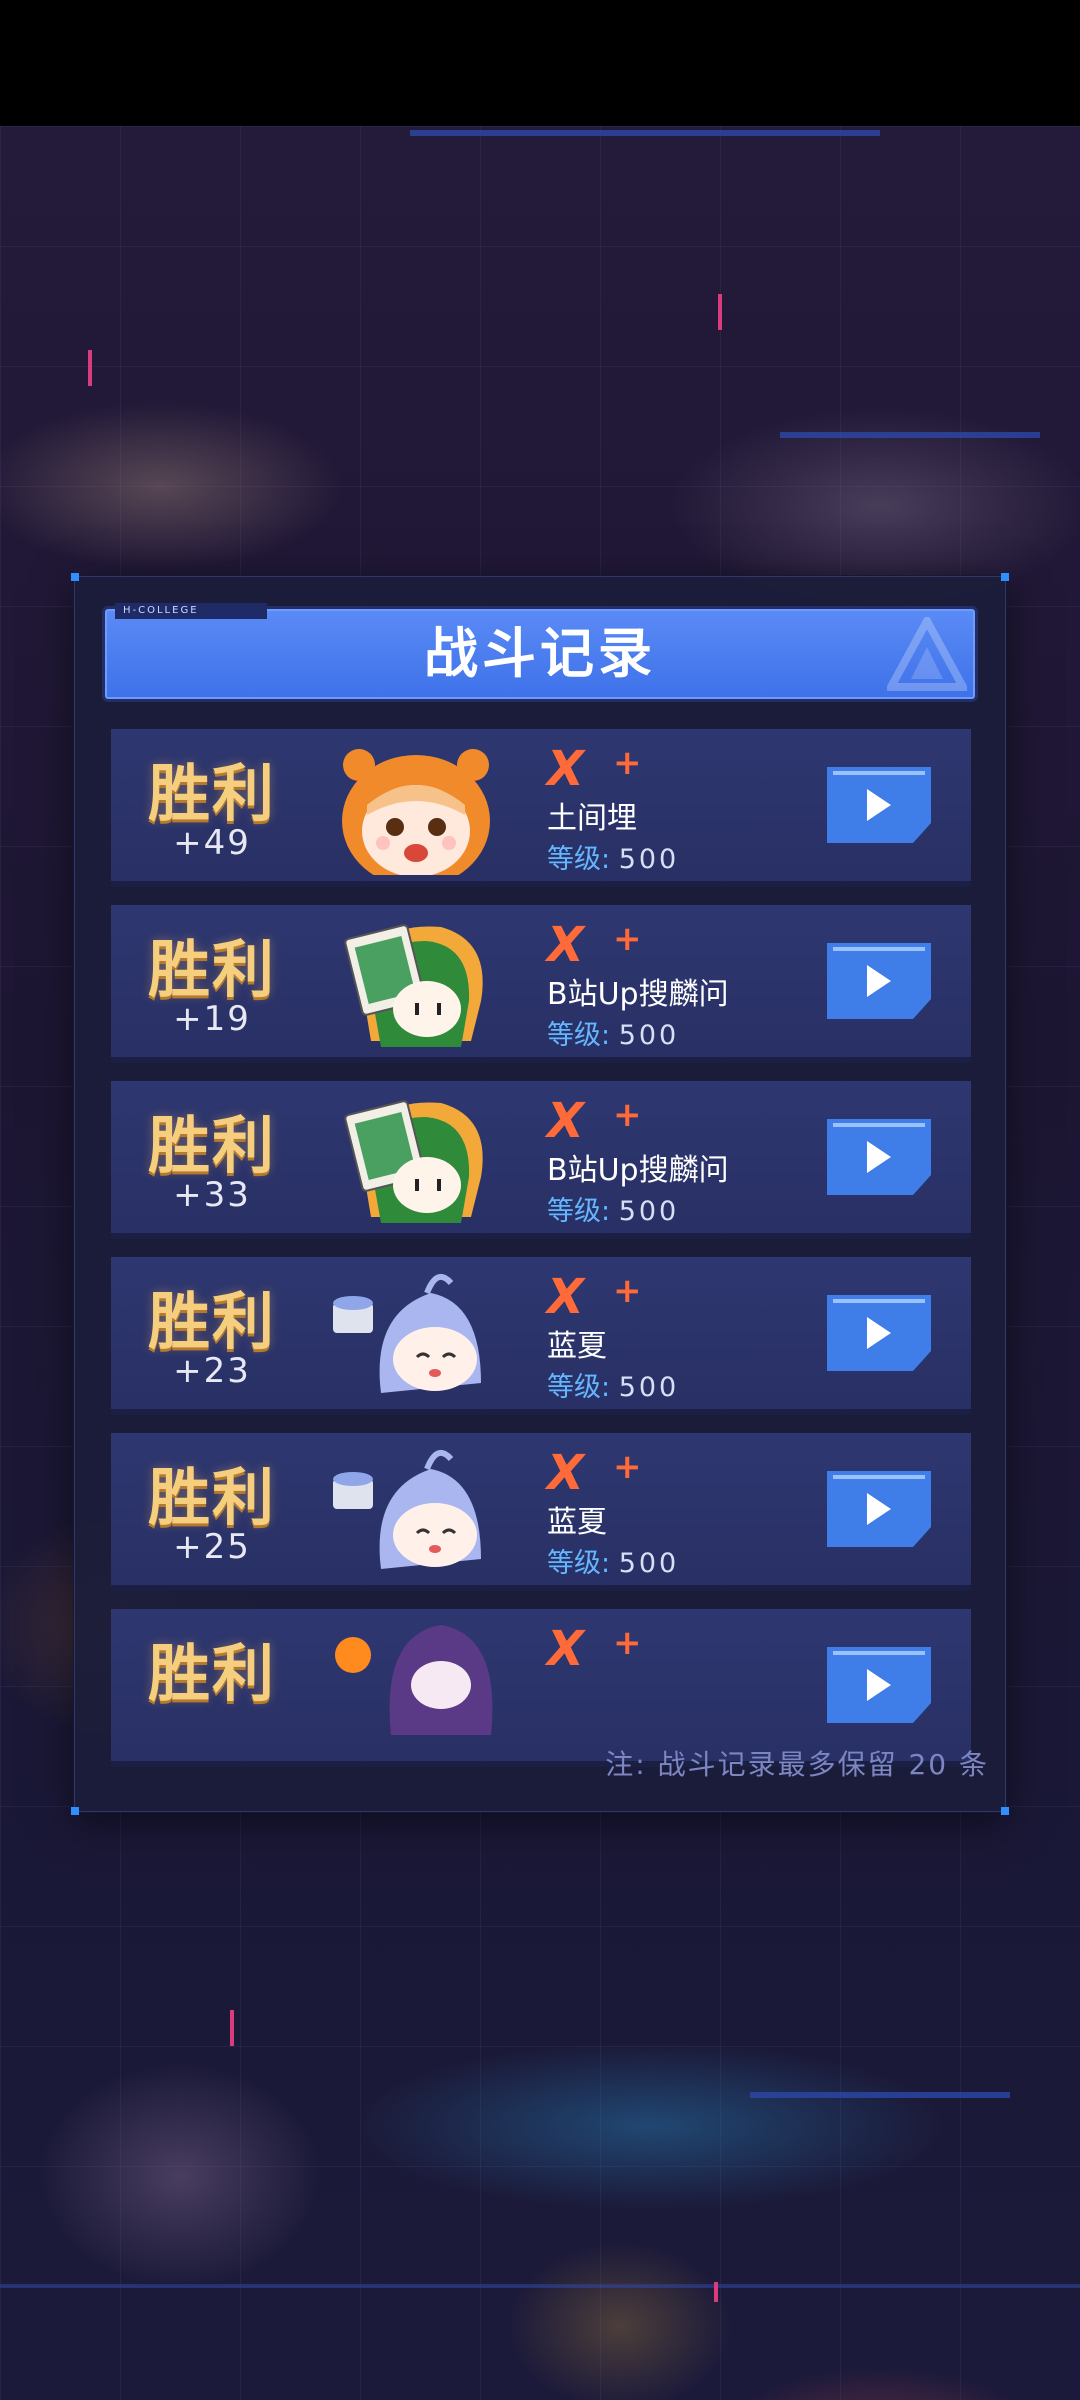 The image size is (1080, 2400). Describe the element at coordinates (541, 808) in the screenshot. I see `record-row: 胜利 +49 X + 土间埋 等级: 500` at that location.